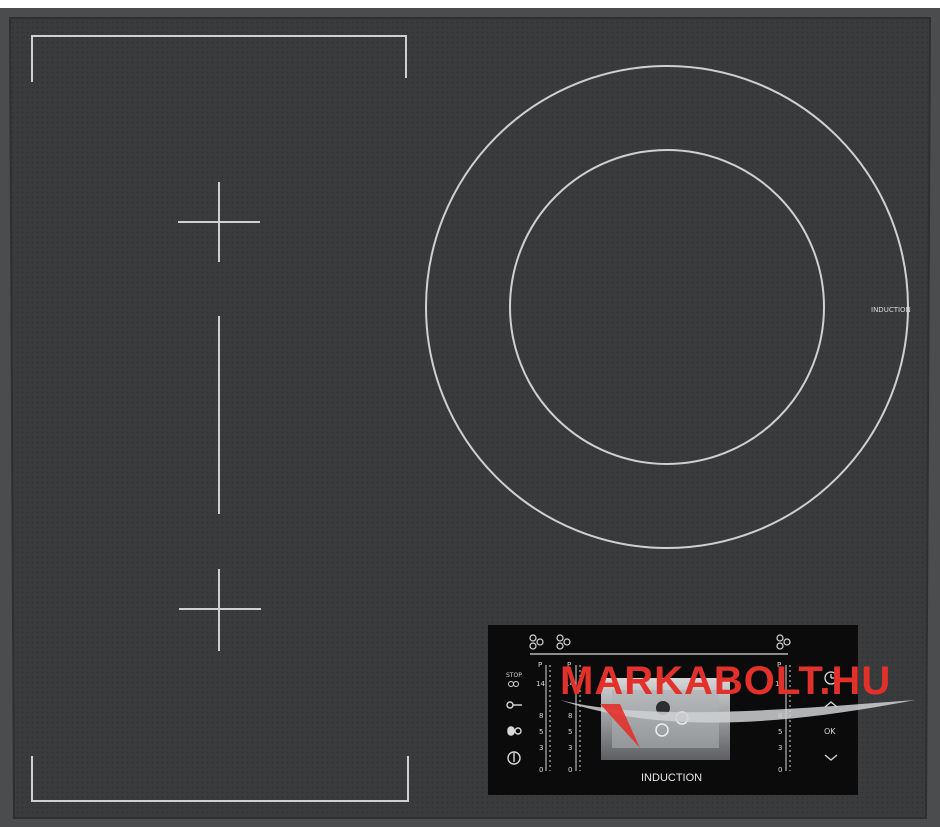  I want to click on scale-0-right: 0, so click(780, 770).